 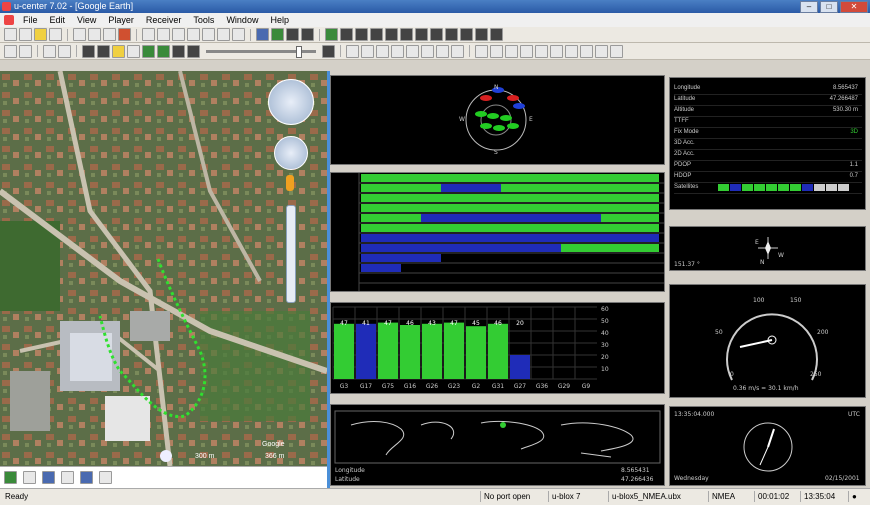 I want to click on stop-icon, so click(x=103, y=51).